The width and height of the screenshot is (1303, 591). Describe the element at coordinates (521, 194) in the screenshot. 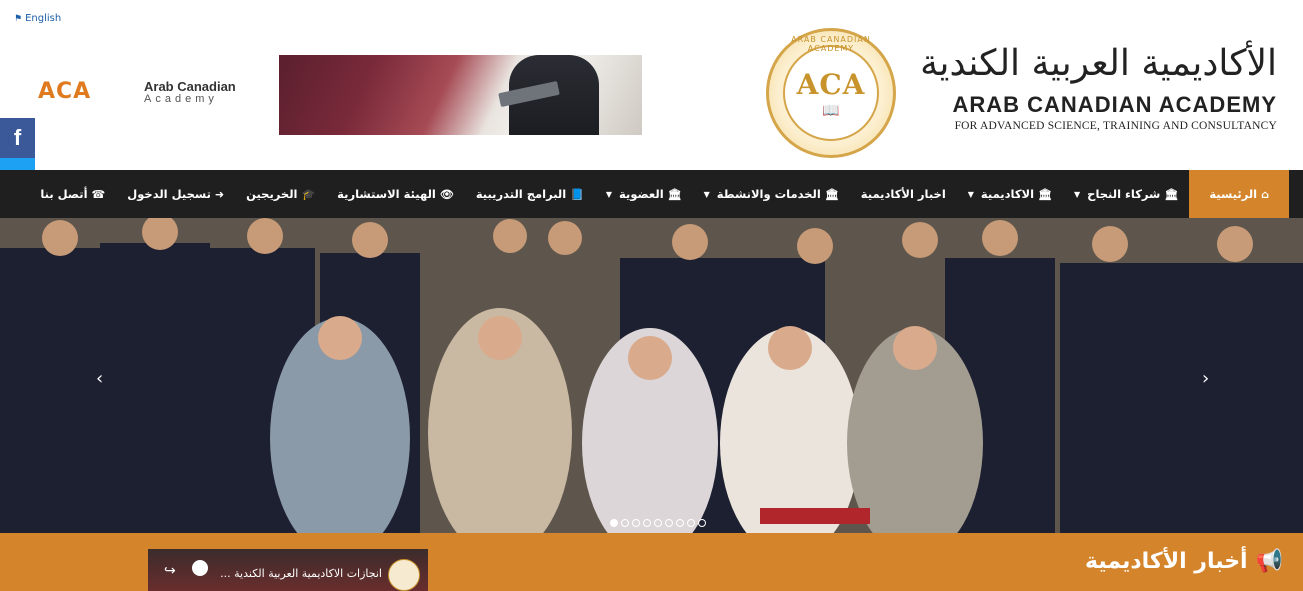

I see `nav-item-label: البرامج التدريبية` at that location.